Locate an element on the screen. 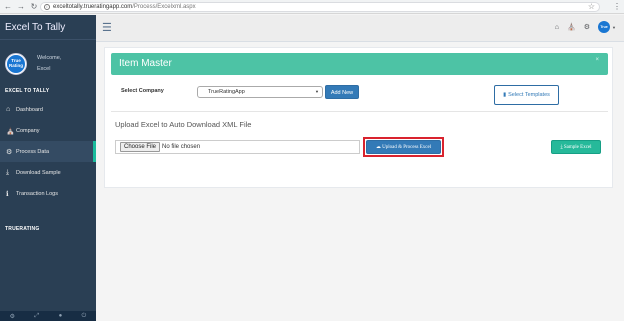 Image resolution: width=624 pixels, height=321 pixels. user-menu: True ▼ is located at coordinates (607, 27).